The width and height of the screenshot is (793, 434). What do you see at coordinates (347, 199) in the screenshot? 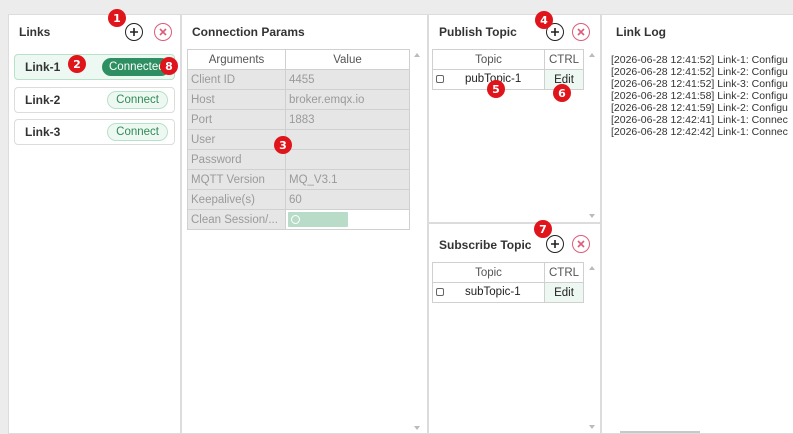
I see `param-value: 60` at bounding box center [347, 199].